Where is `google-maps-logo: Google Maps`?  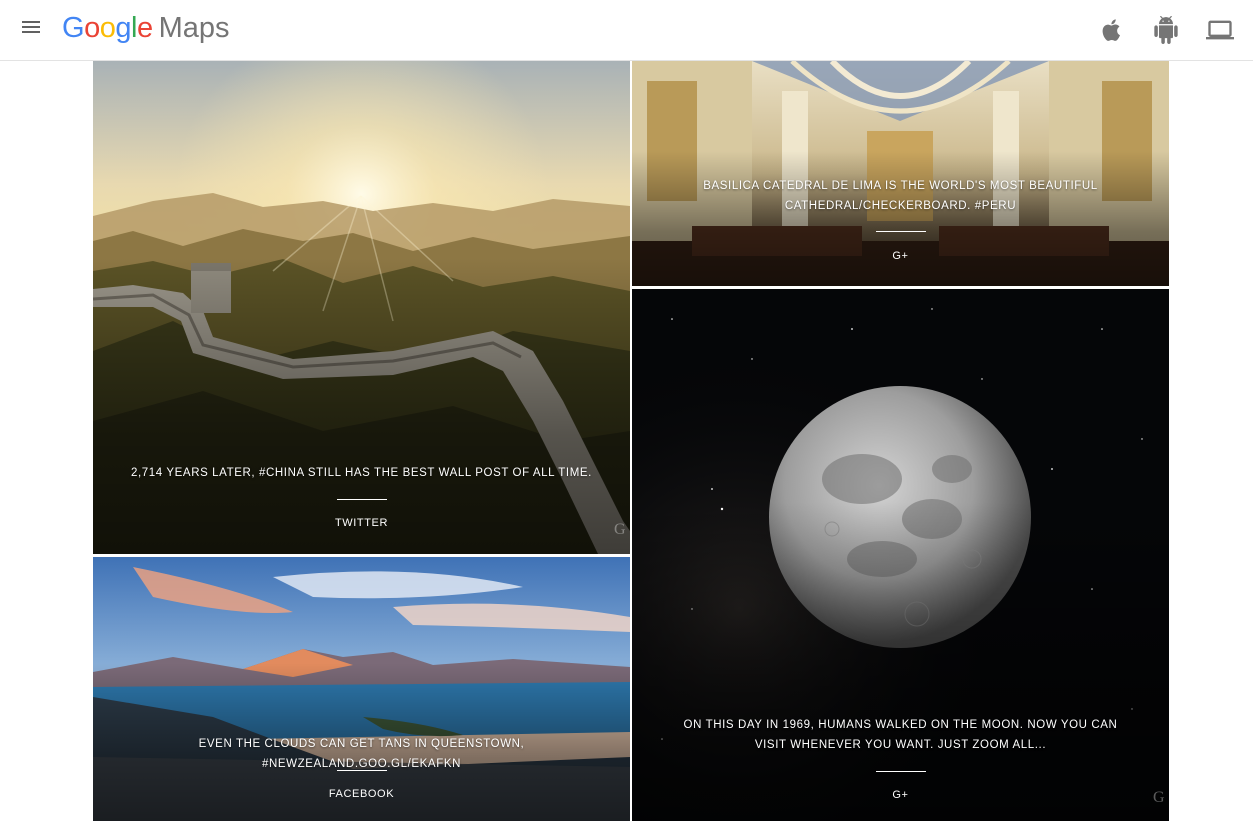
google-maps-logo: Google Maps is located at coordinates (146, 30).